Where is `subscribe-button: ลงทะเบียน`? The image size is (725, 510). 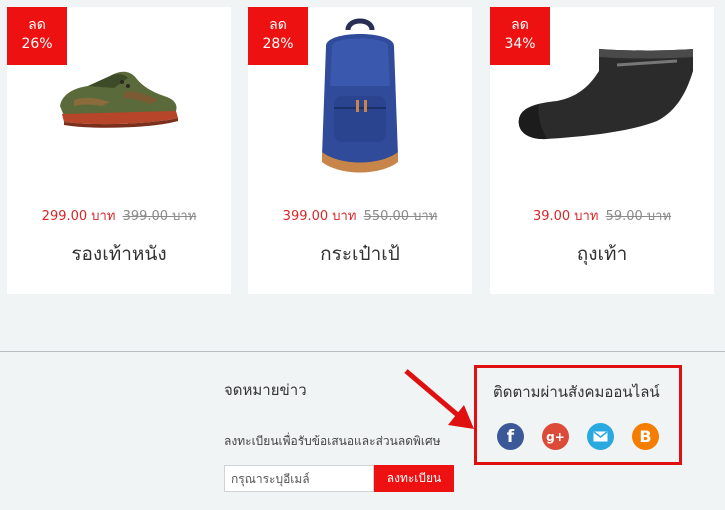
subscribe-button: ลงทะเบียน is located at coordinates (414, 478).